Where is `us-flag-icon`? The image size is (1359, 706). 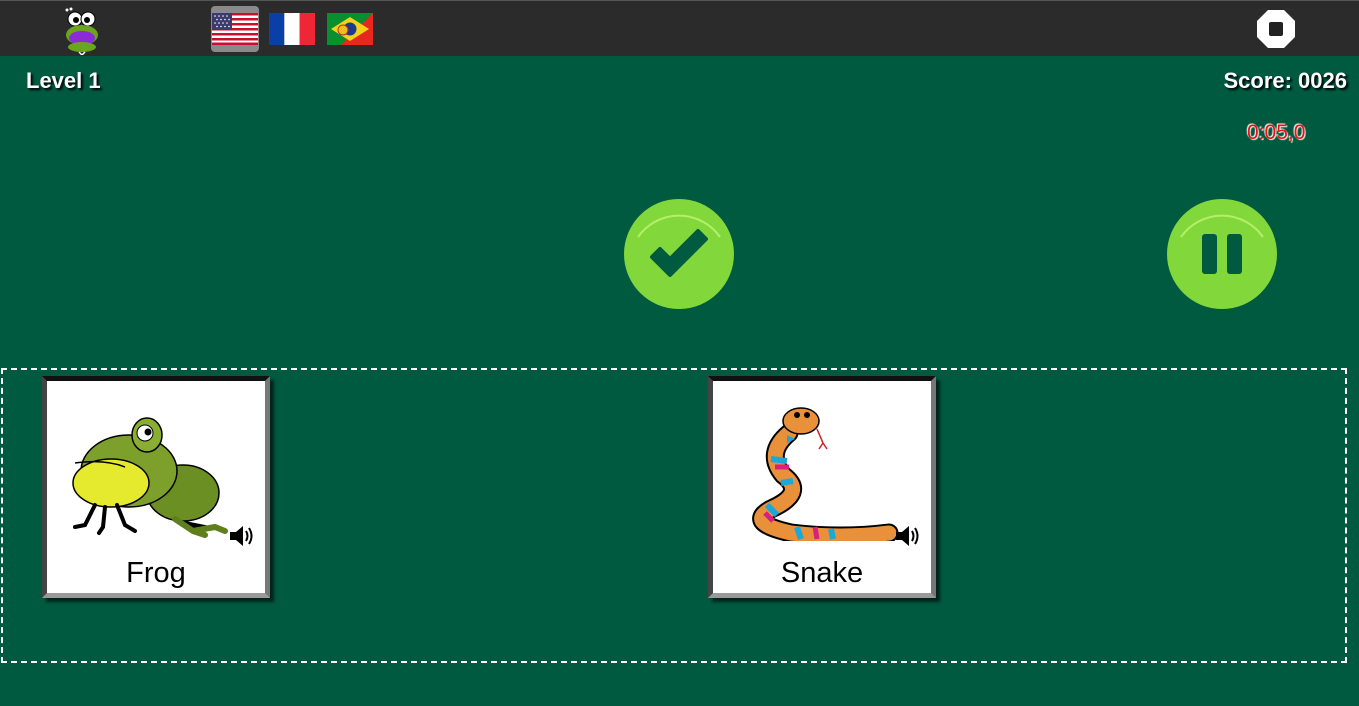 us-flag-icon is located at coordinates (235, 29).